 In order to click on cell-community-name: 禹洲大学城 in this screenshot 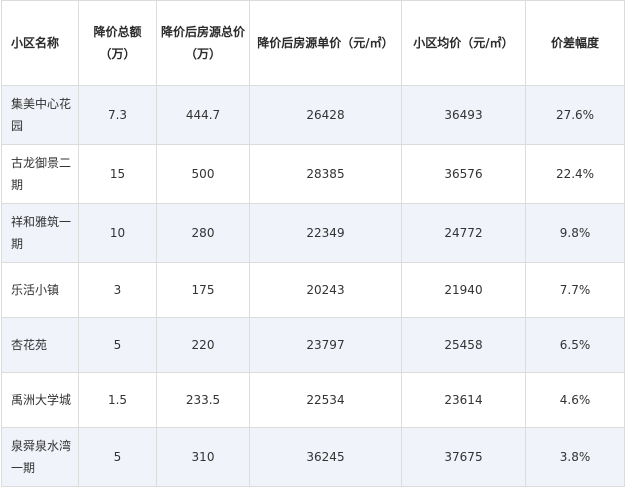, I will do `click(40, 400)`.